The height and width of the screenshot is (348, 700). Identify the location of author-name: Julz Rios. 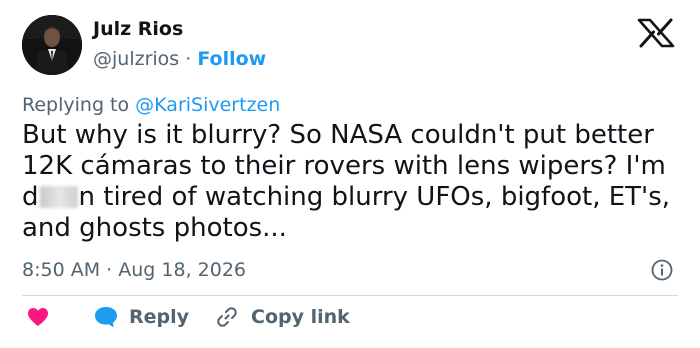
(138, 29).